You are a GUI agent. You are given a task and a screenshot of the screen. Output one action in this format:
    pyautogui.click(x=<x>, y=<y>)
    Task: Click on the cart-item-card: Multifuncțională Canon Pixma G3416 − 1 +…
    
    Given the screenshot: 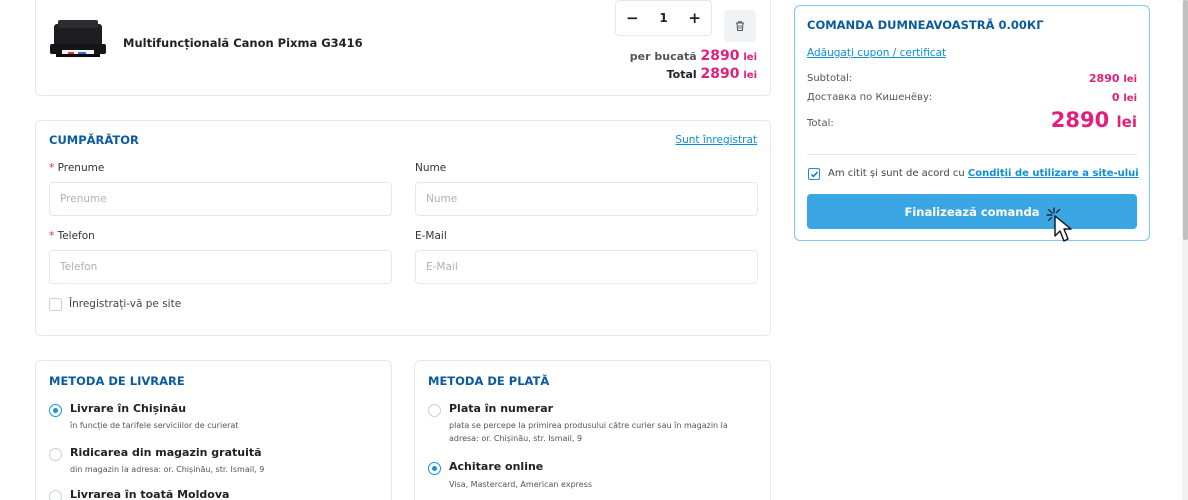 What is the action you would take?
    pyautogui.click(x=403, y=48)
    